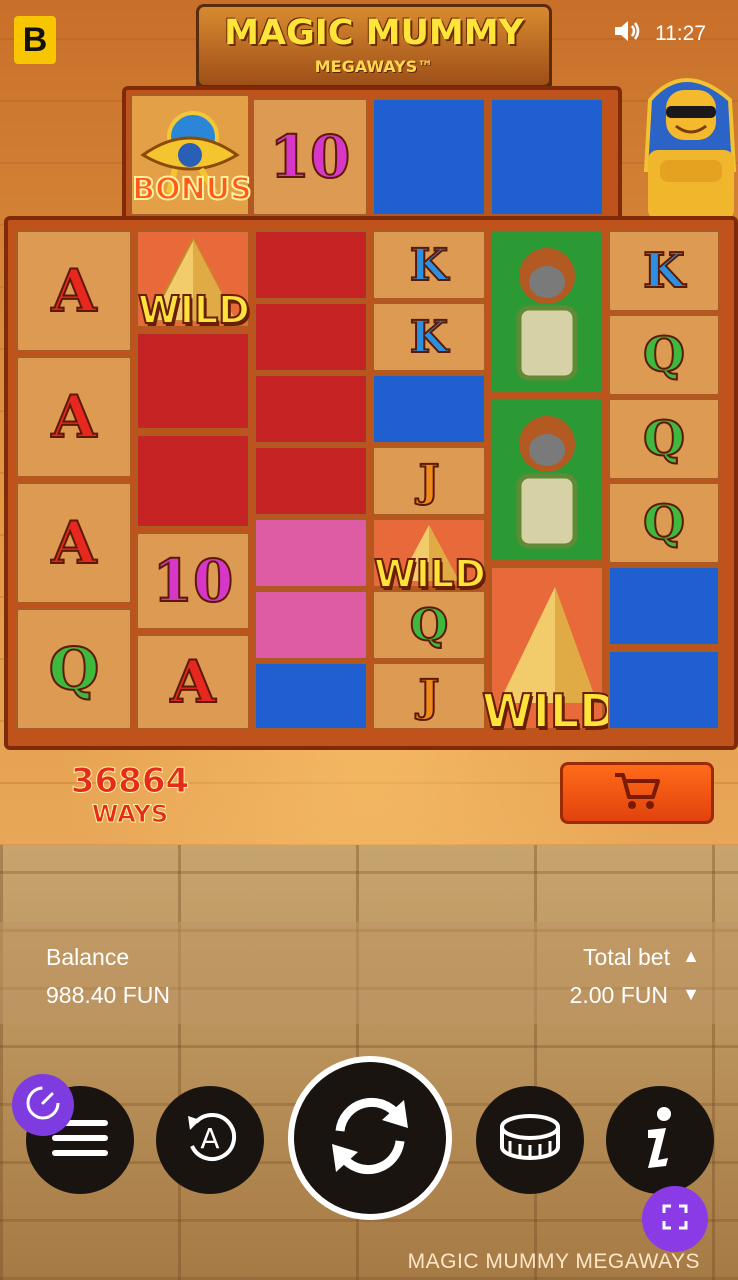 The image size is (738, 1280). I want to click on autoplay-icon: A, so click(210, 1140).